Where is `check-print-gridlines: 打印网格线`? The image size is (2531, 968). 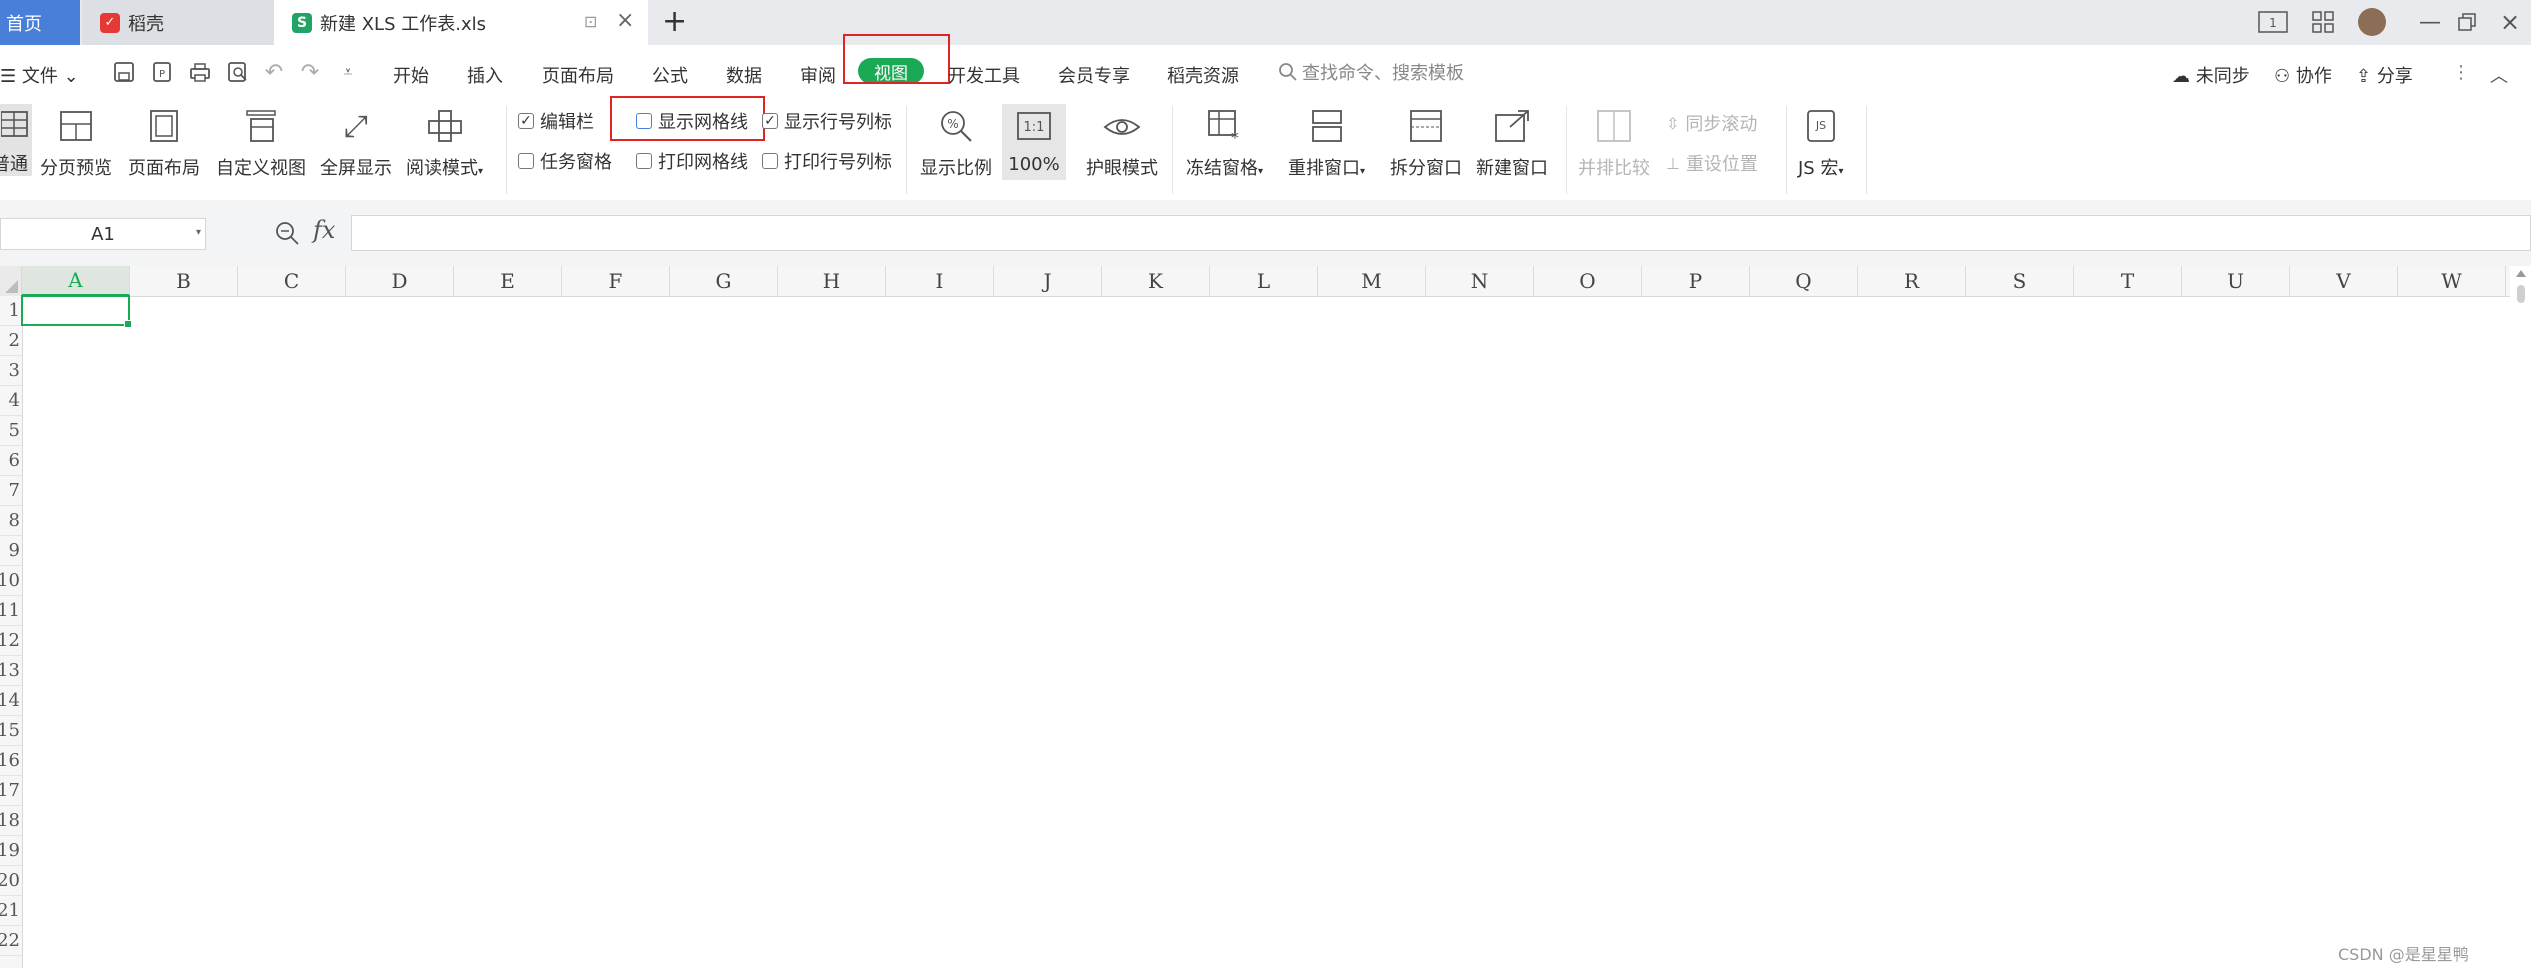 check-print-gridlines: 打印网格线 is located at coordinates (692, 161).